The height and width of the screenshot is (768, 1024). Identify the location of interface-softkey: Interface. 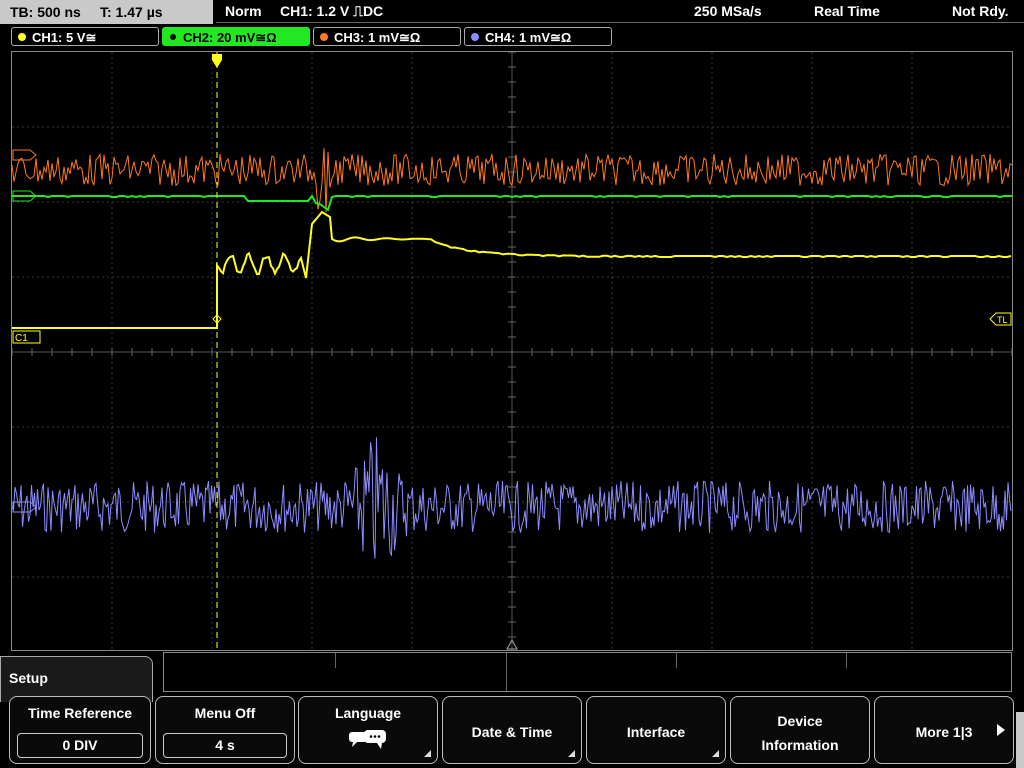
(656, 730).